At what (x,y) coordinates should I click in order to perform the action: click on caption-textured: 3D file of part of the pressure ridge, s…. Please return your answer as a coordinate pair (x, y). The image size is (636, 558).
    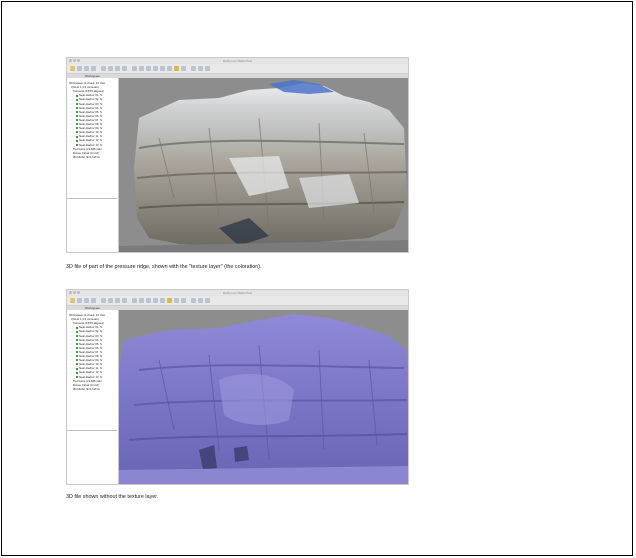
    Looking at the image, I should click on (164, 267).